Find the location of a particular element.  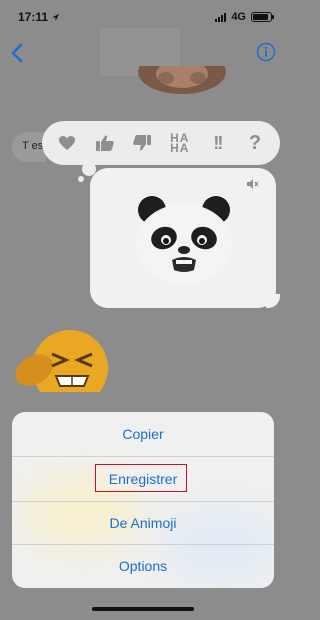

copy-label: Copier is located at coordinates (143, 434).